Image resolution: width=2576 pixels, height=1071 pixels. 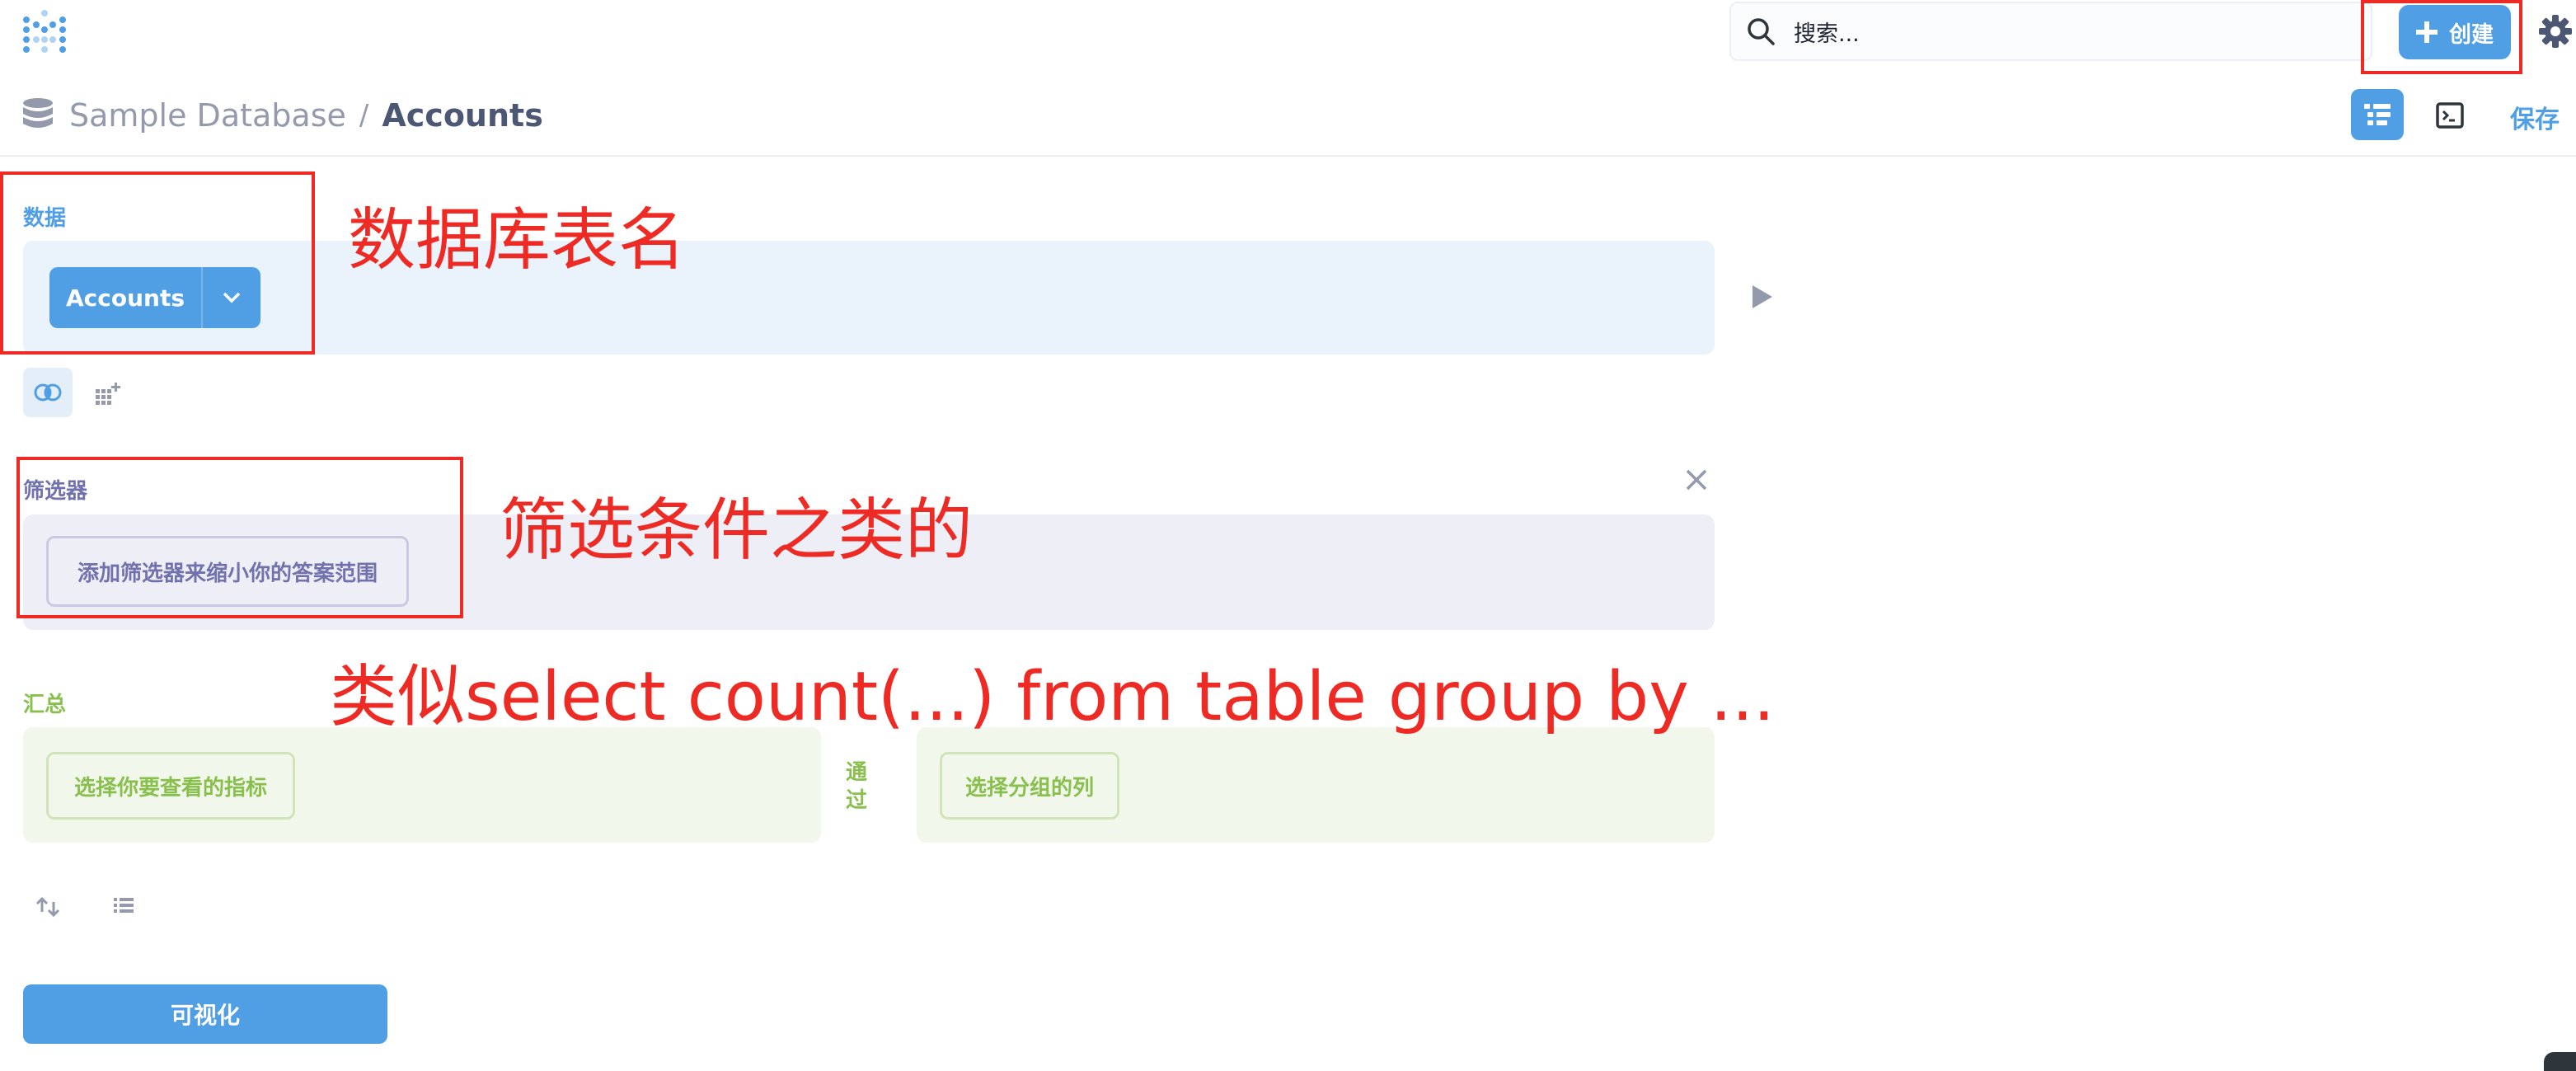 I want to click on join-button, so click(x=48, y=392).